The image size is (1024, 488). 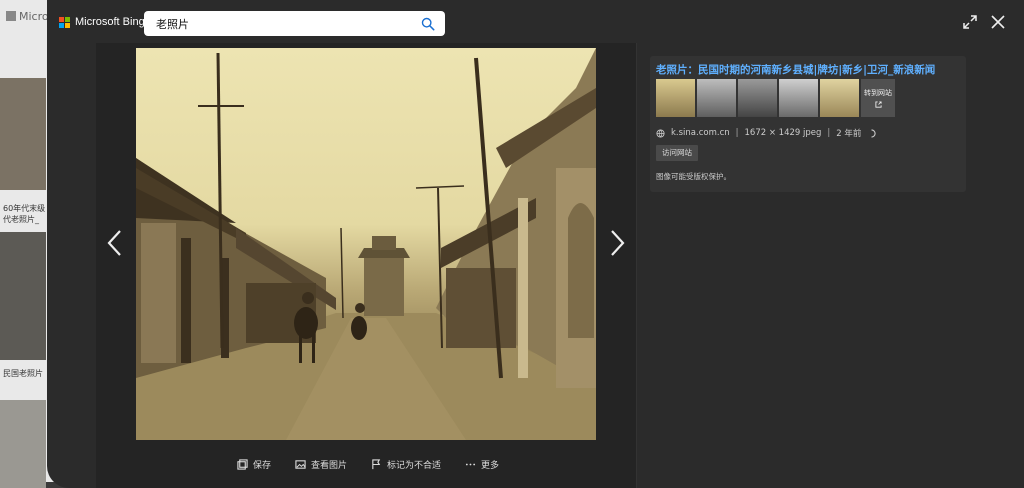 I want to click on collection-icon, so click(x=242, y=464).